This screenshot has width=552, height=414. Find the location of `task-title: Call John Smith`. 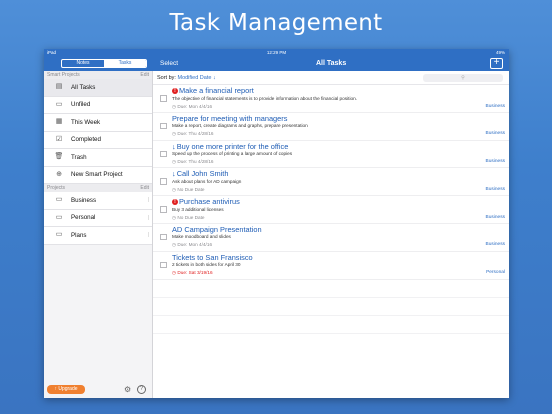

task-title: Call John Smith is located at coordinates (202, 174).